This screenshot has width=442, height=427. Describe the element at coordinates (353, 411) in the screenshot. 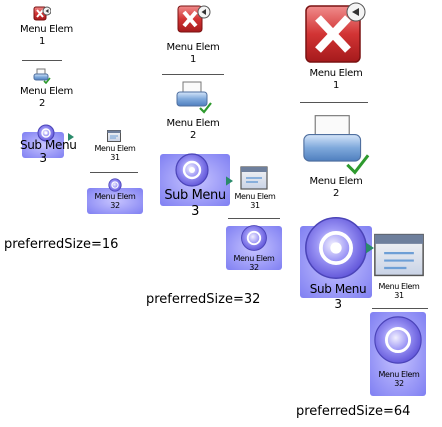

I see `group-caption: preferredSize=64` at that location.